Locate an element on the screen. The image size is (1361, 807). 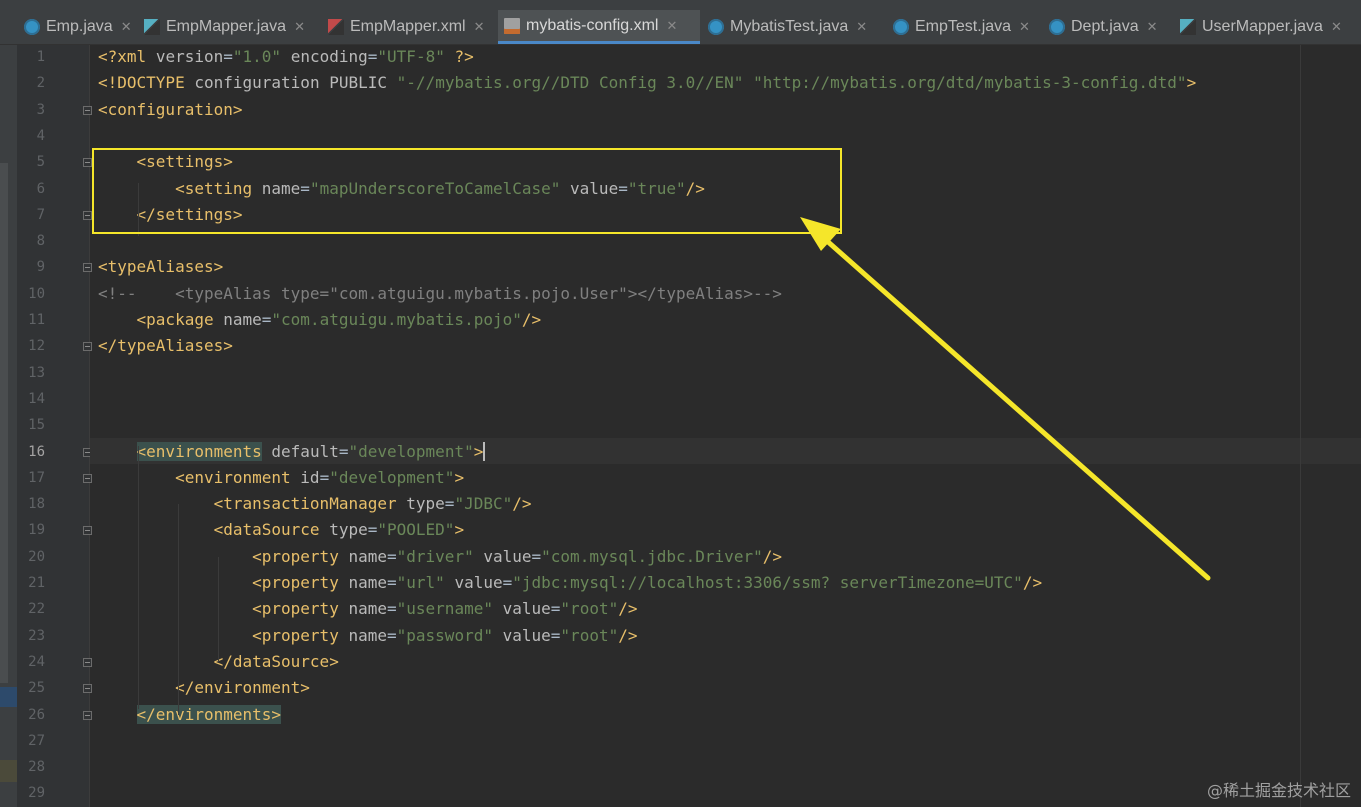
watermark: @稀土掘金技术社区 is located at coordinates (1278, 790).